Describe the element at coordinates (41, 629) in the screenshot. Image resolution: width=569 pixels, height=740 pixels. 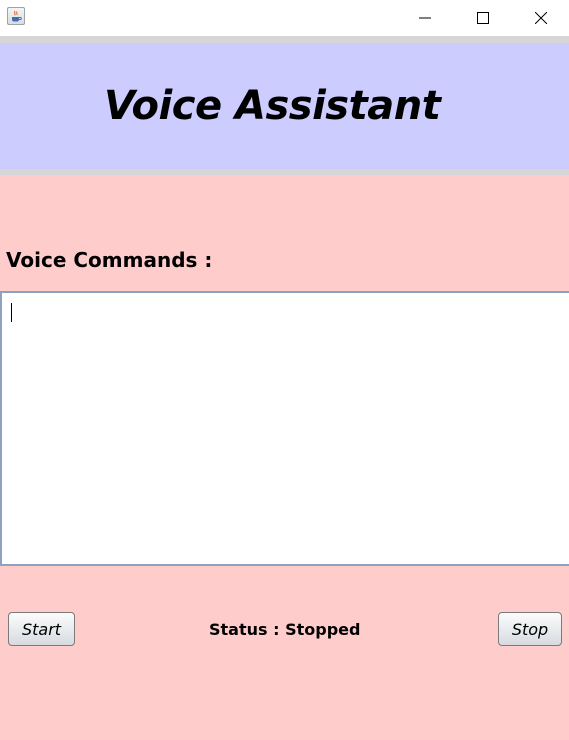
I see `start-button: Start` at that location.